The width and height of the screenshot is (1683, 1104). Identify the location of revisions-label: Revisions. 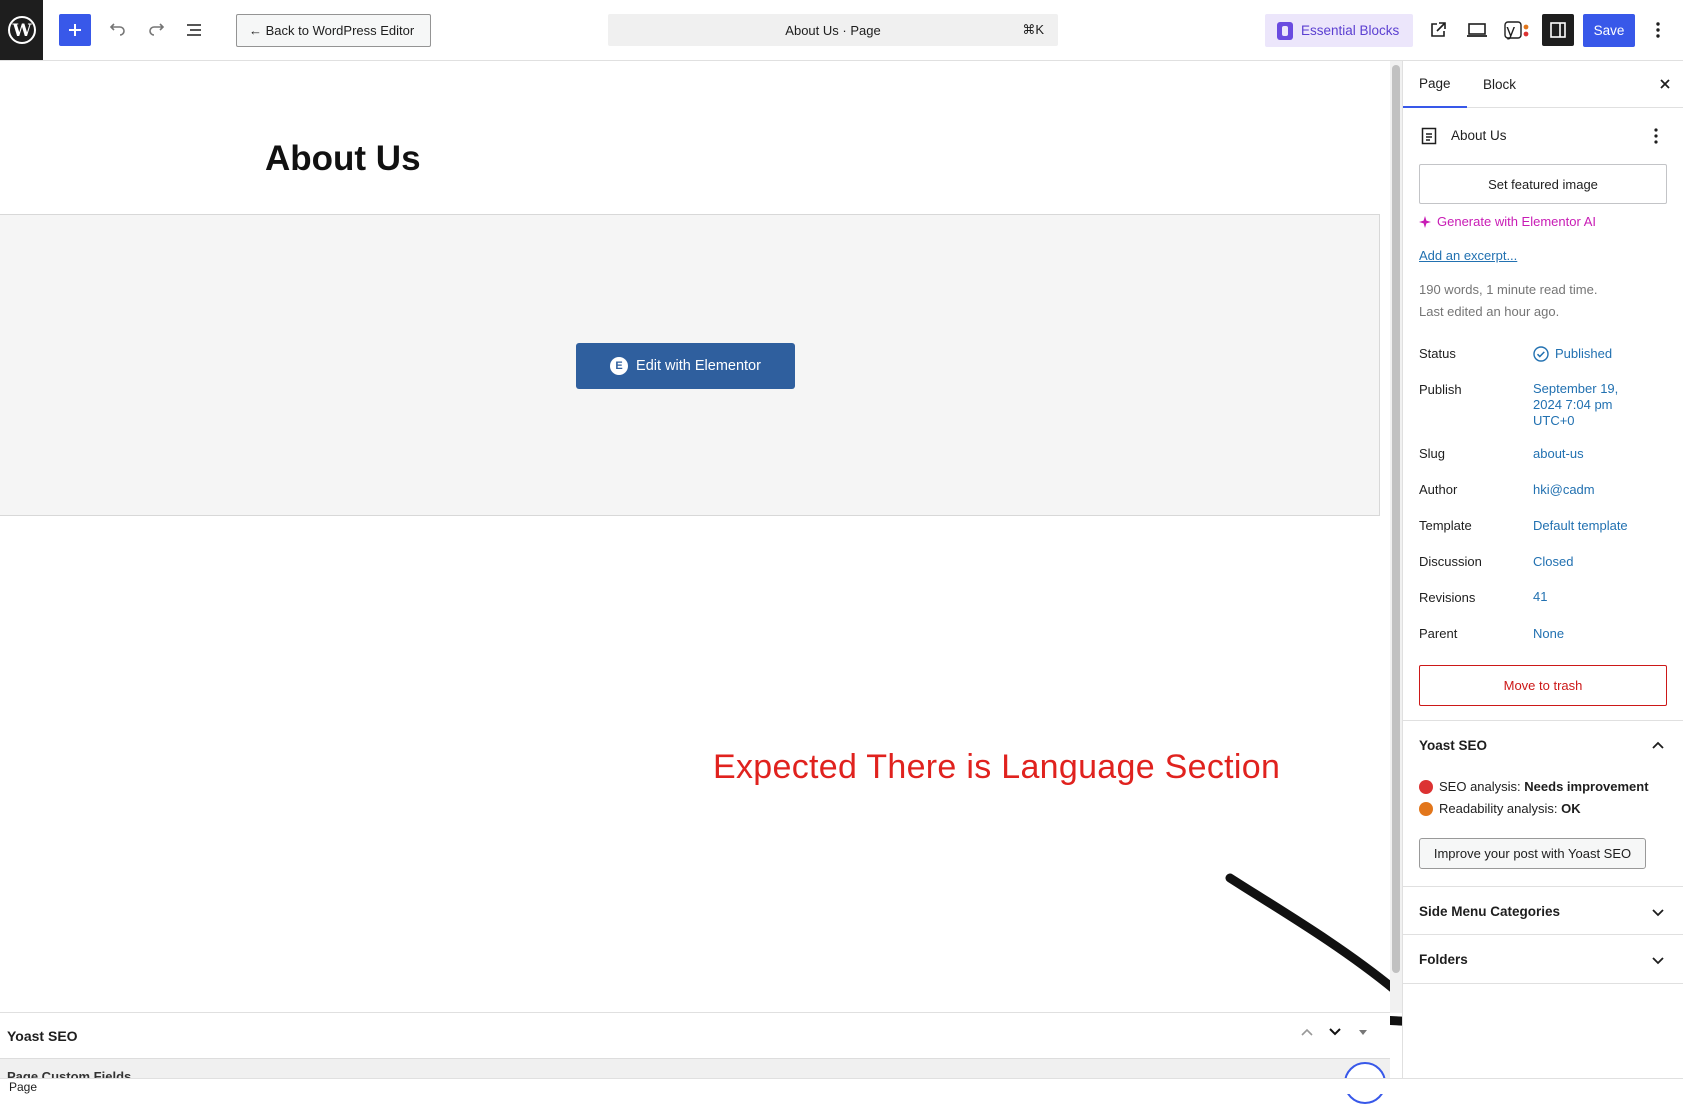
(1447, 597).